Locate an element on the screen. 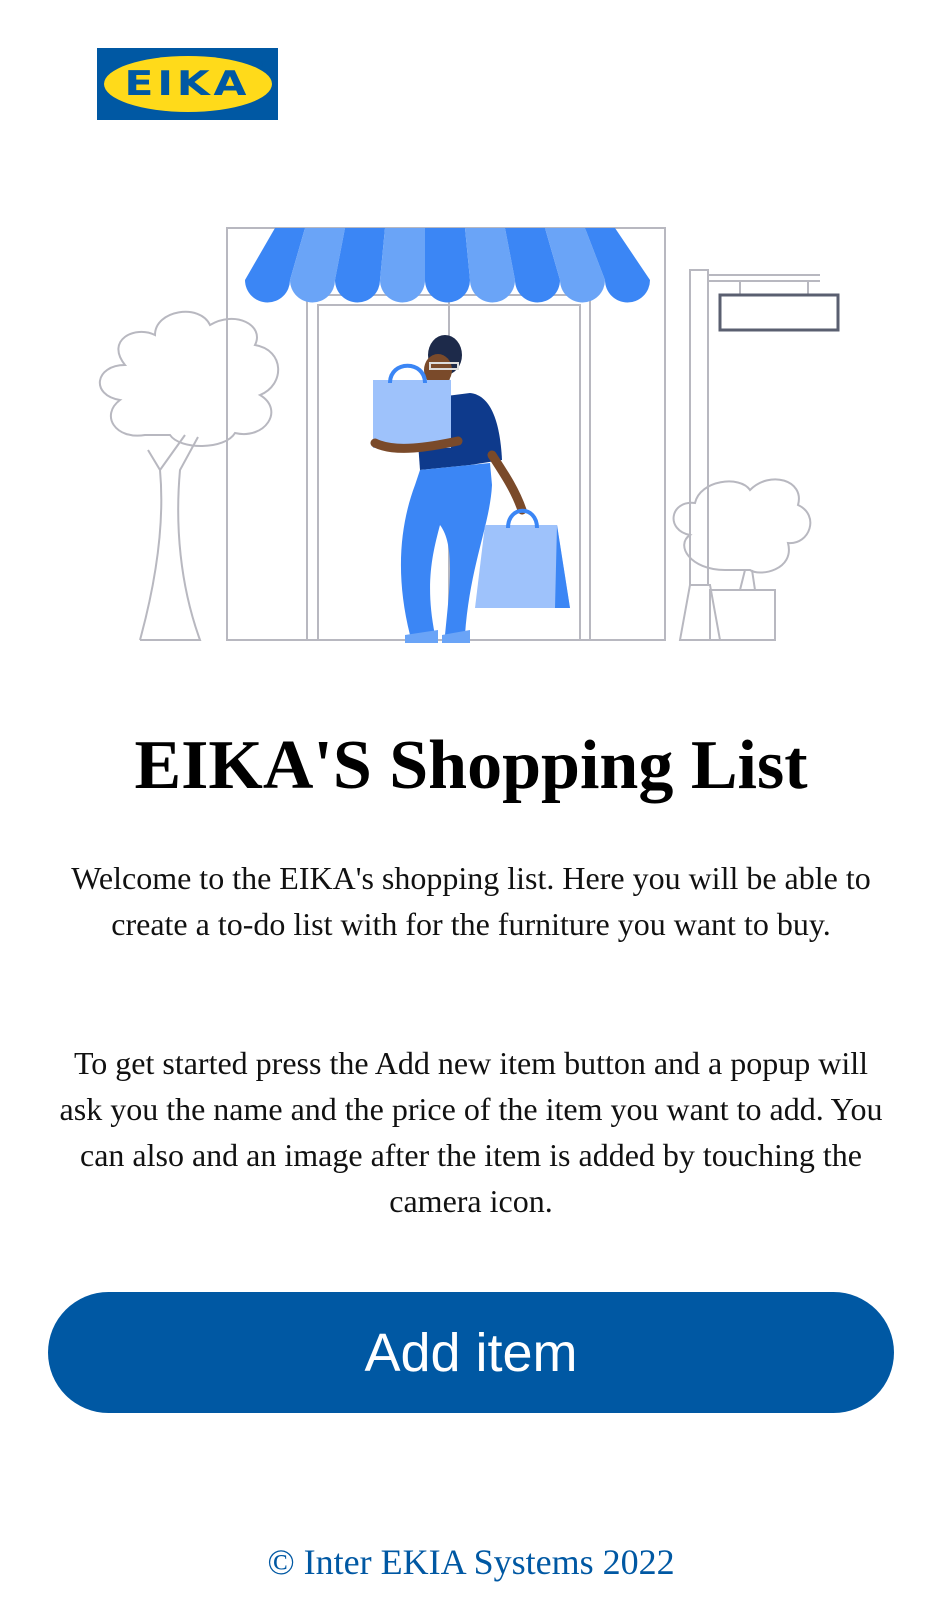  awning-icon is located at coordinates (447, 265).